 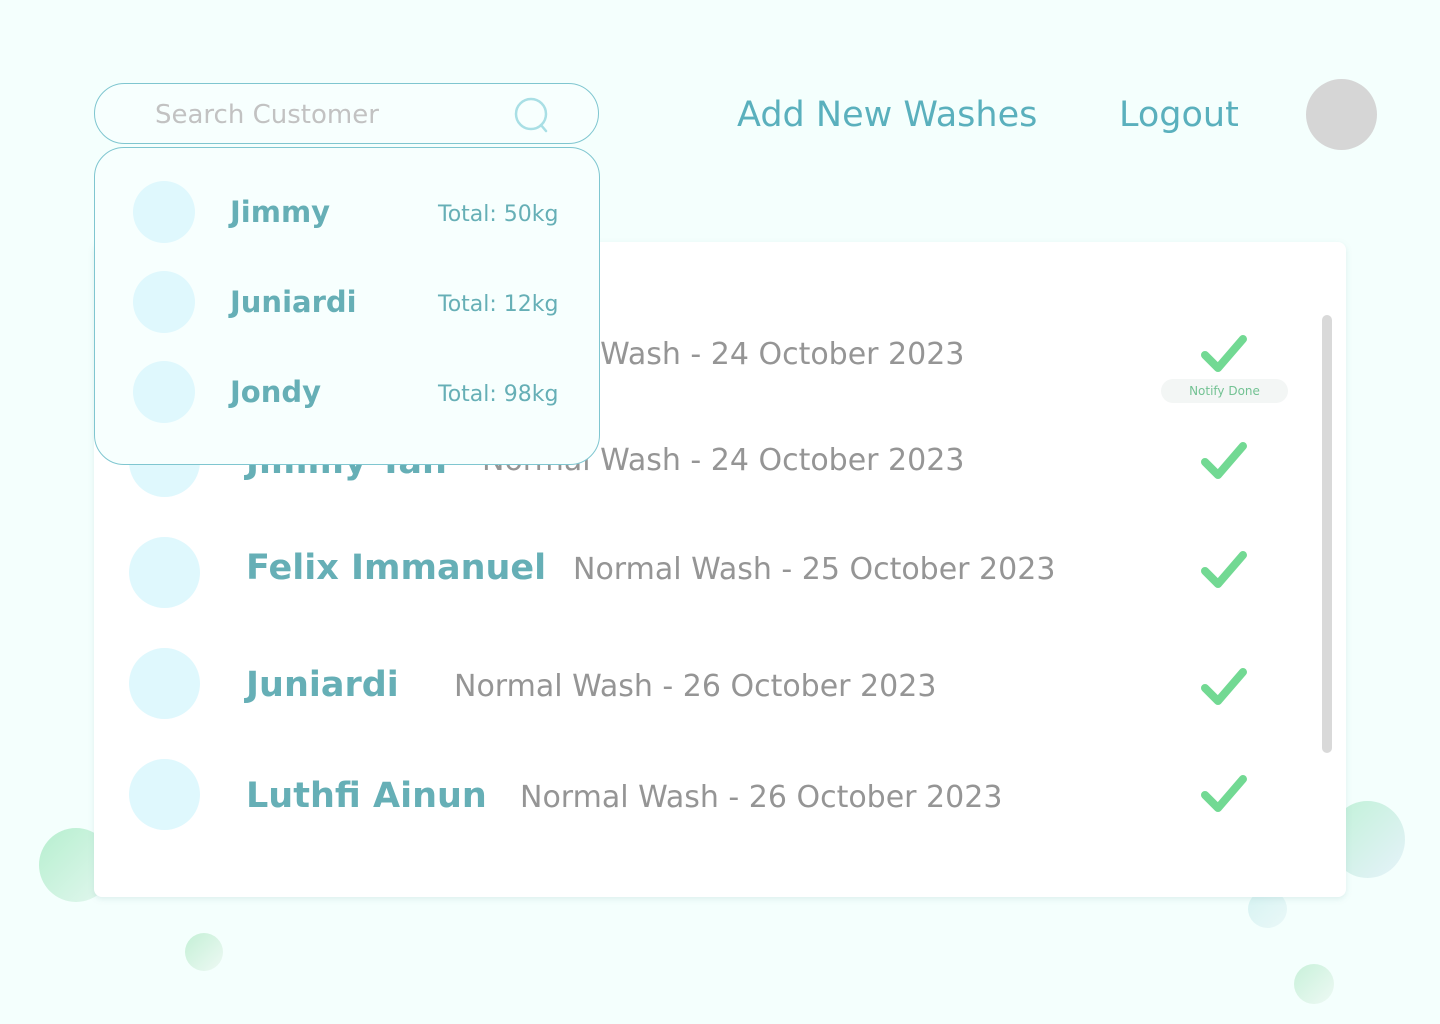 What do you see at coordinates (498, 304) in the screenshot?
I see `suggestion-total: Total: 12kg` at bounding box center [498, 304].